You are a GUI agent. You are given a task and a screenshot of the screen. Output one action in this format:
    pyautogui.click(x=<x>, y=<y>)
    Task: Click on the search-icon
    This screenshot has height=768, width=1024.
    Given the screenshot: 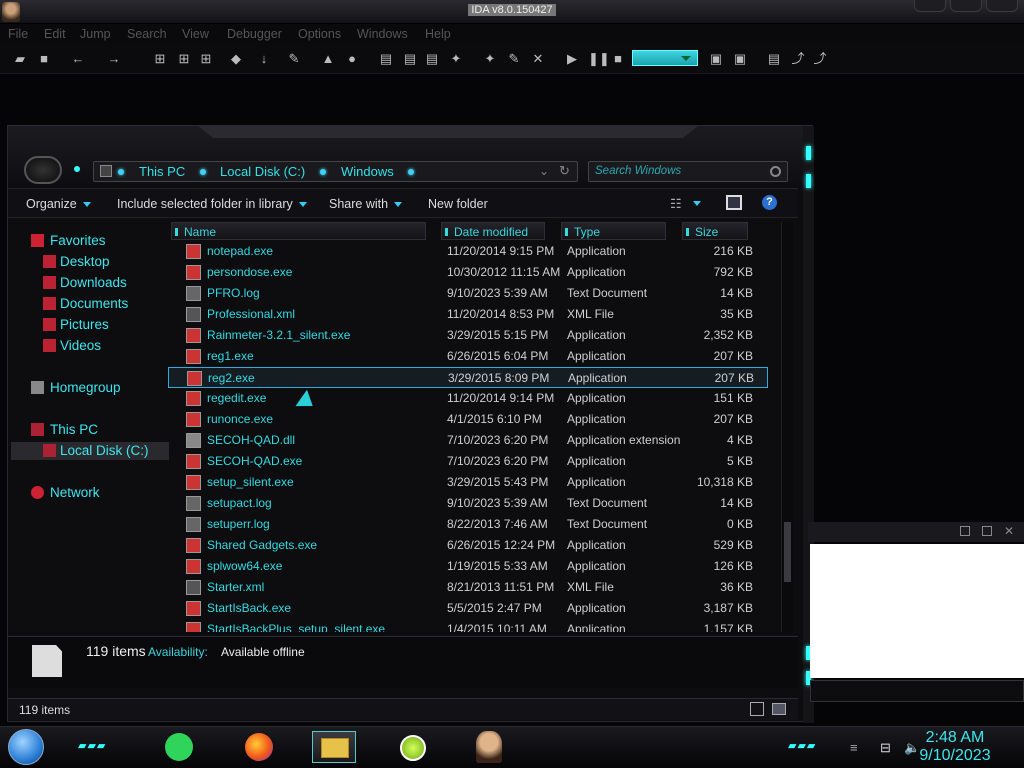 What is the action you would take?
    pyautogui.click(x=775, y=171)
    